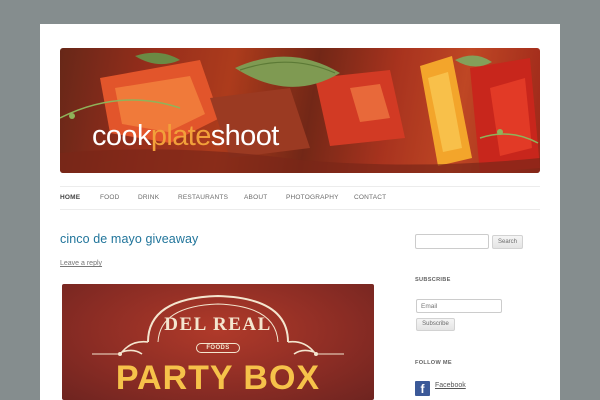  I want to click on brand-name: DEL REAL, so click(218, 324).